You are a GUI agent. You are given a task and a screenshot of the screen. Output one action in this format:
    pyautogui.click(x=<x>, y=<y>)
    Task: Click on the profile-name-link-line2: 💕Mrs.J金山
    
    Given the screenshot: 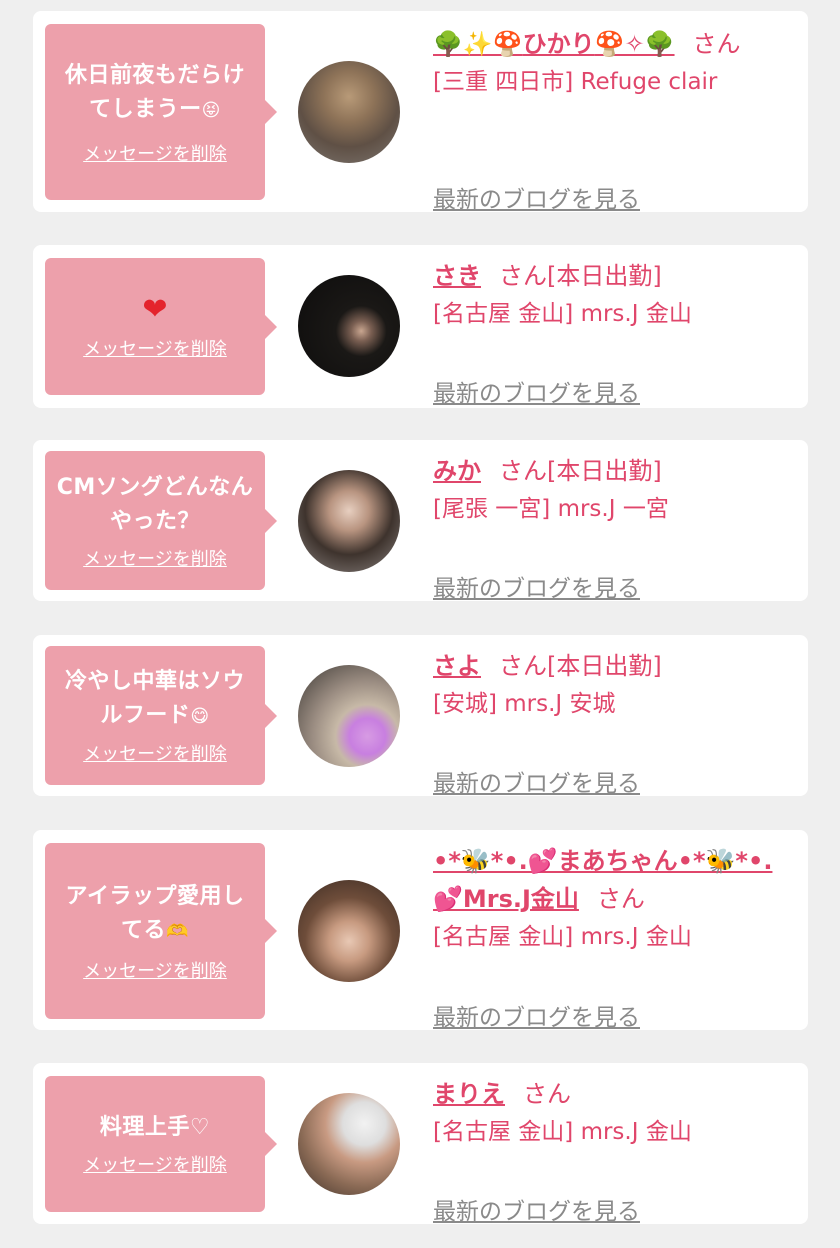 What is the action you would take?
    pyautogui.click(x=506, y=899)
    